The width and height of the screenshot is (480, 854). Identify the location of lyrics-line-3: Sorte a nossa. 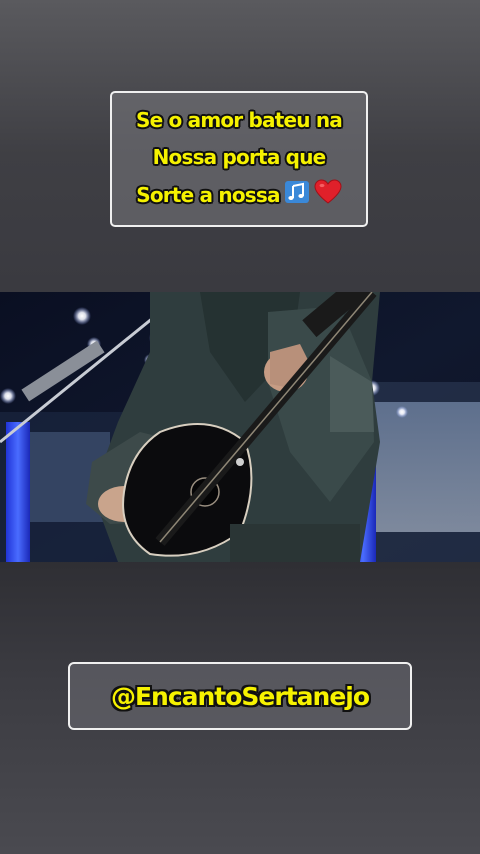
(208, 194).